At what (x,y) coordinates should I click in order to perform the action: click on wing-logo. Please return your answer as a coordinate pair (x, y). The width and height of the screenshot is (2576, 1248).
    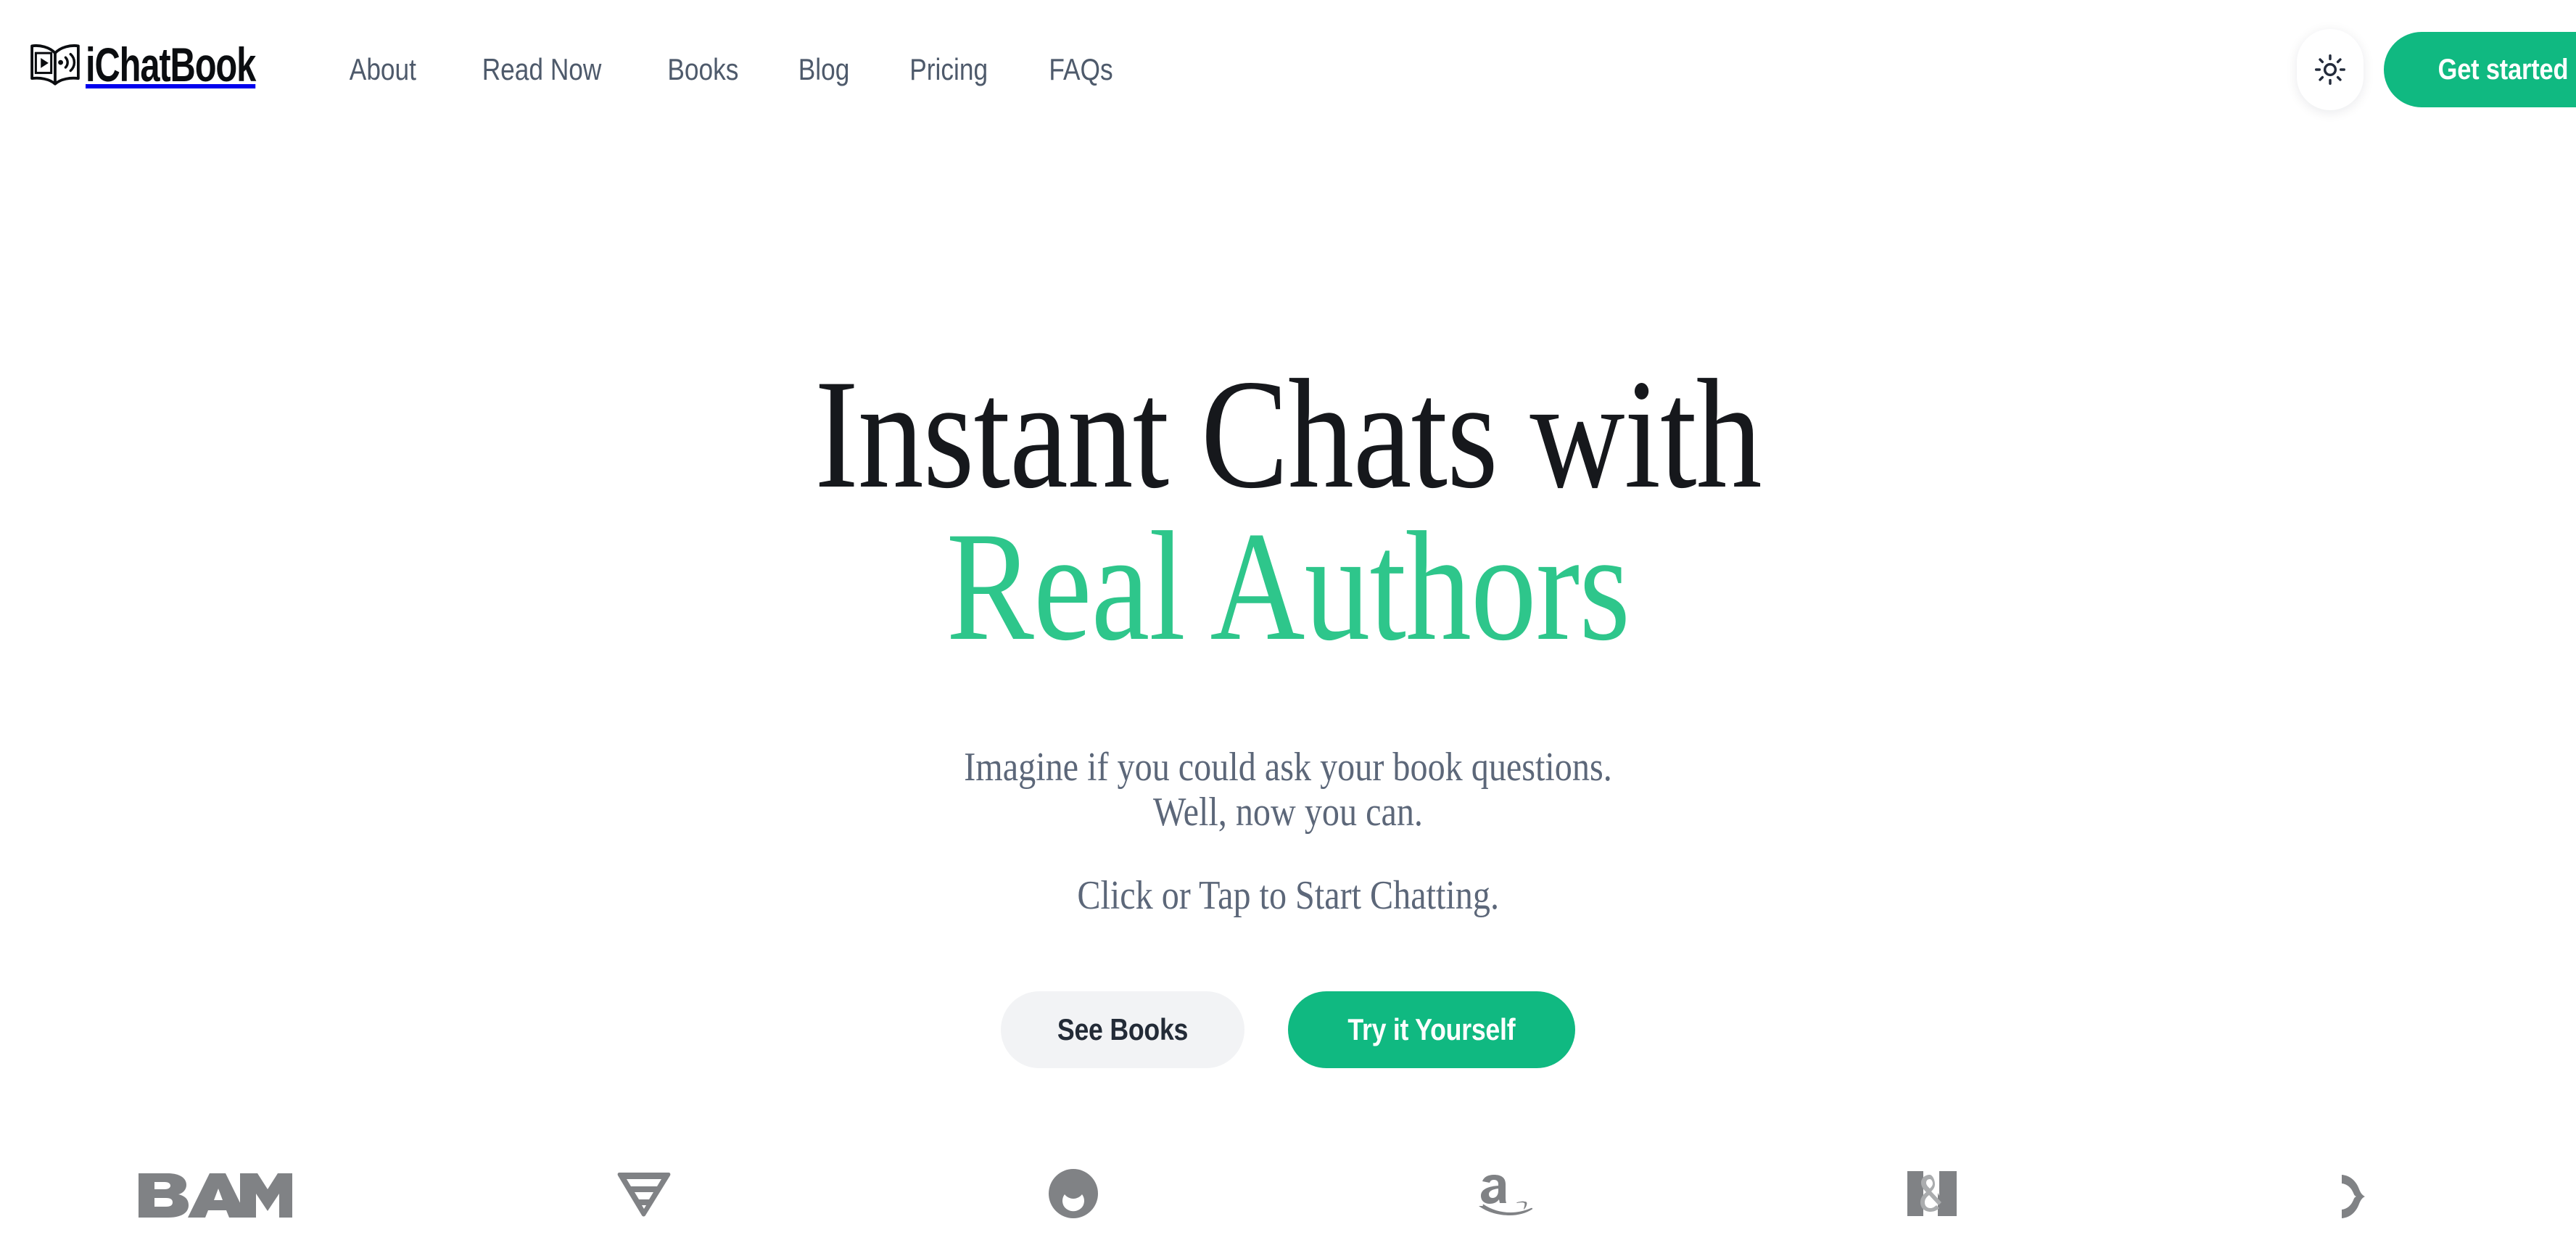
    Looking at the image, I should click on (2361, 1194).